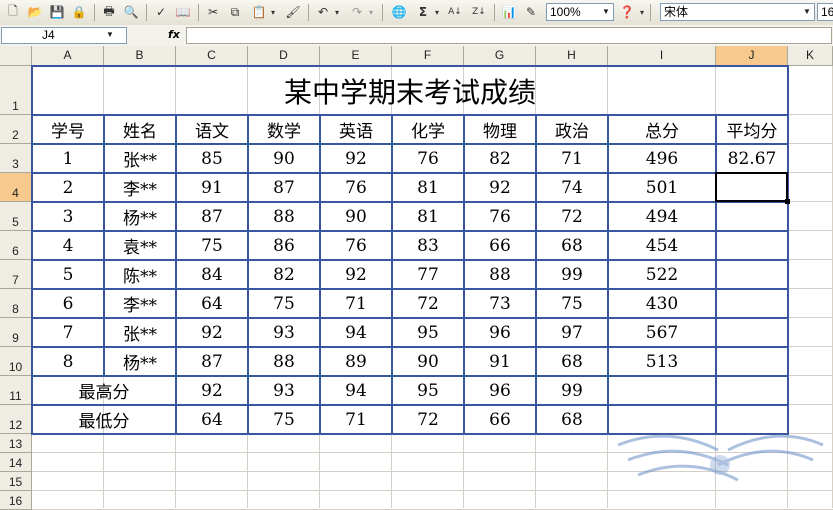 This screenshot has height=510, width=833. I want to click on column-header-k: K, so click(810, 56).